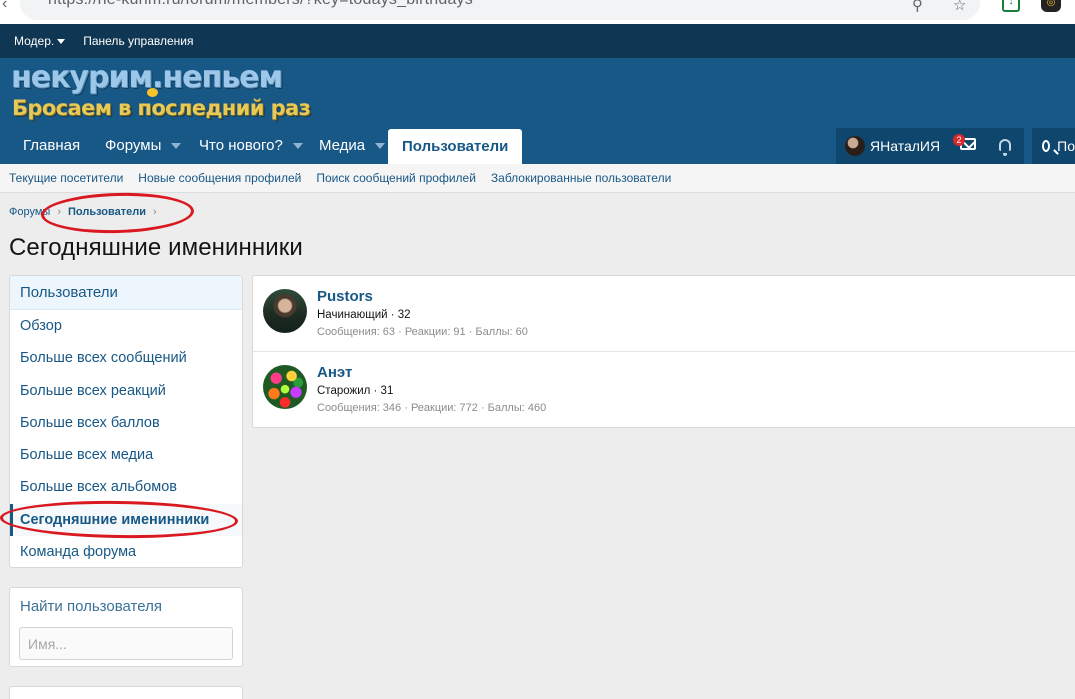  What do you see at coordinates (581, 178) in the screenshot?
I see `subnav-banned-users: Заблокированные пользователи` at bounding box center [581, 178].